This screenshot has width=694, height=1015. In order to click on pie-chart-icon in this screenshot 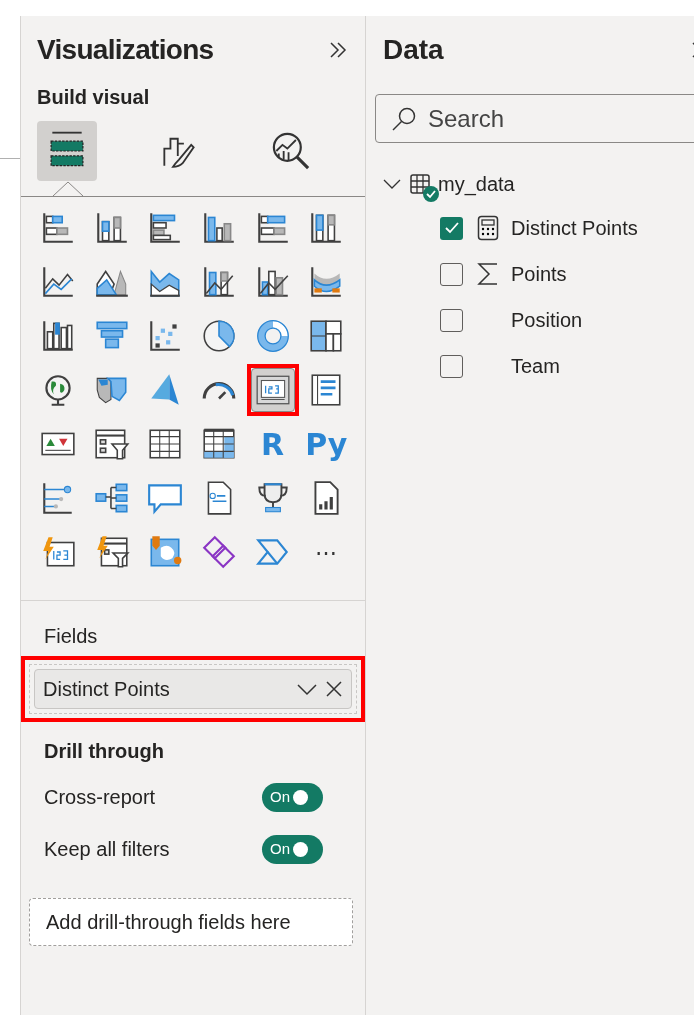, I will do `click(219, 336)`.